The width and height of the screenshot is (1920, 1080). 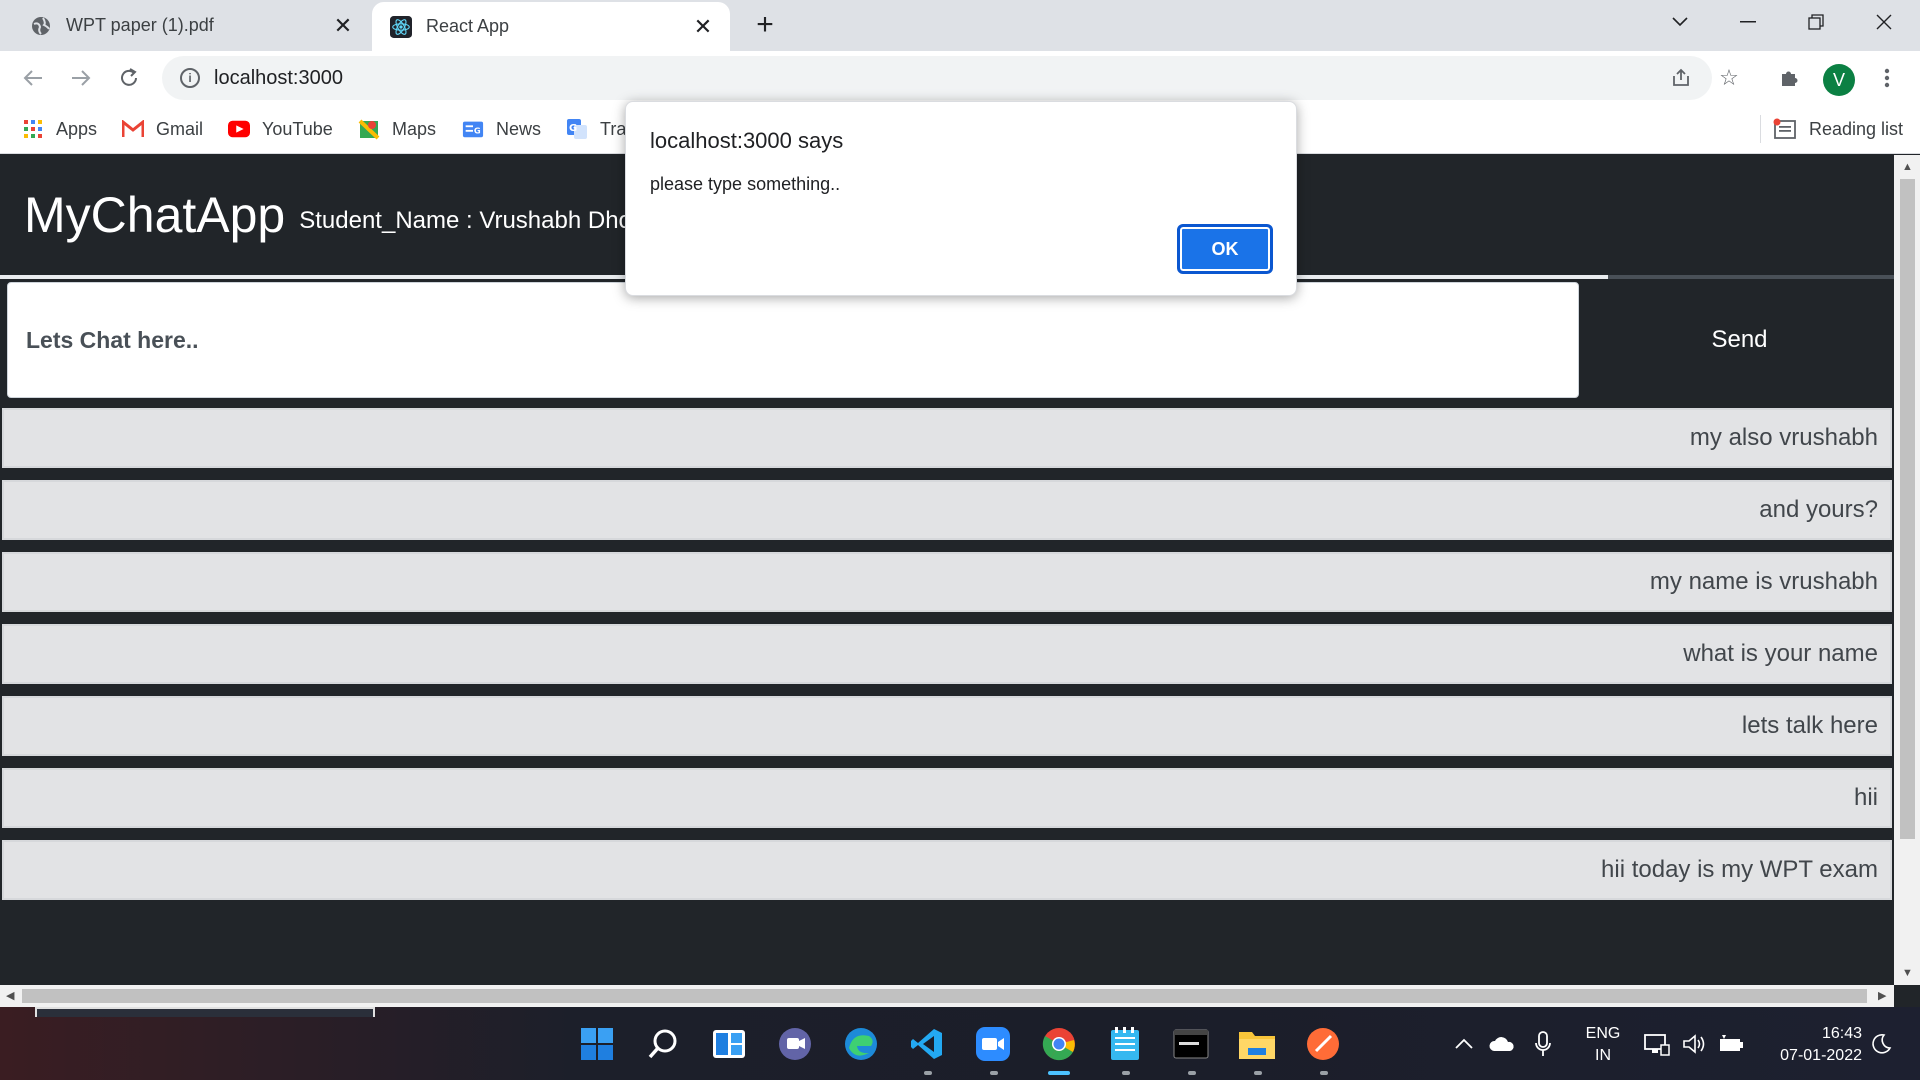 I want to click on edge-browser-icon, so click(x=861, y=1044).